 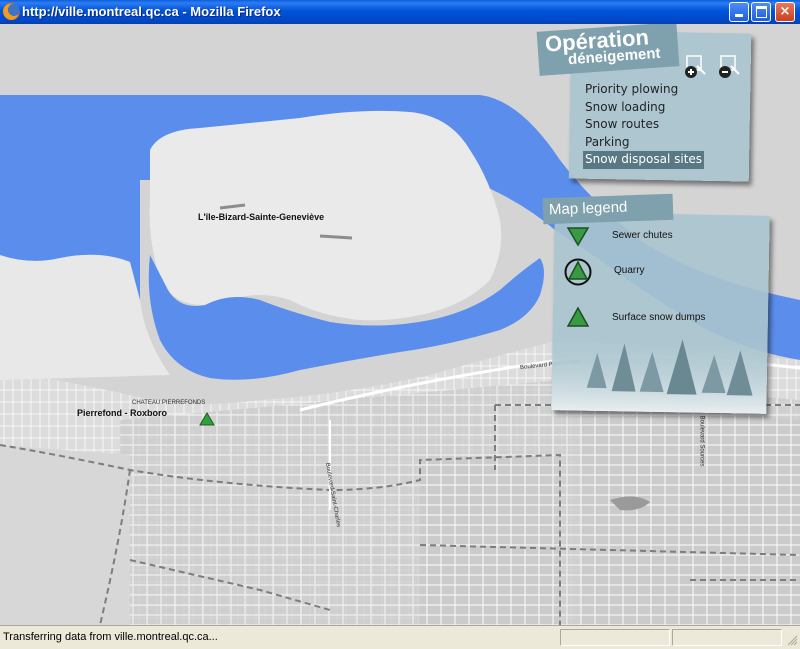 What do you see at coordinates (629, 270) in the screenshot?
I see `legend-item-quarry: Quarry` at bounding box center [629, 270].